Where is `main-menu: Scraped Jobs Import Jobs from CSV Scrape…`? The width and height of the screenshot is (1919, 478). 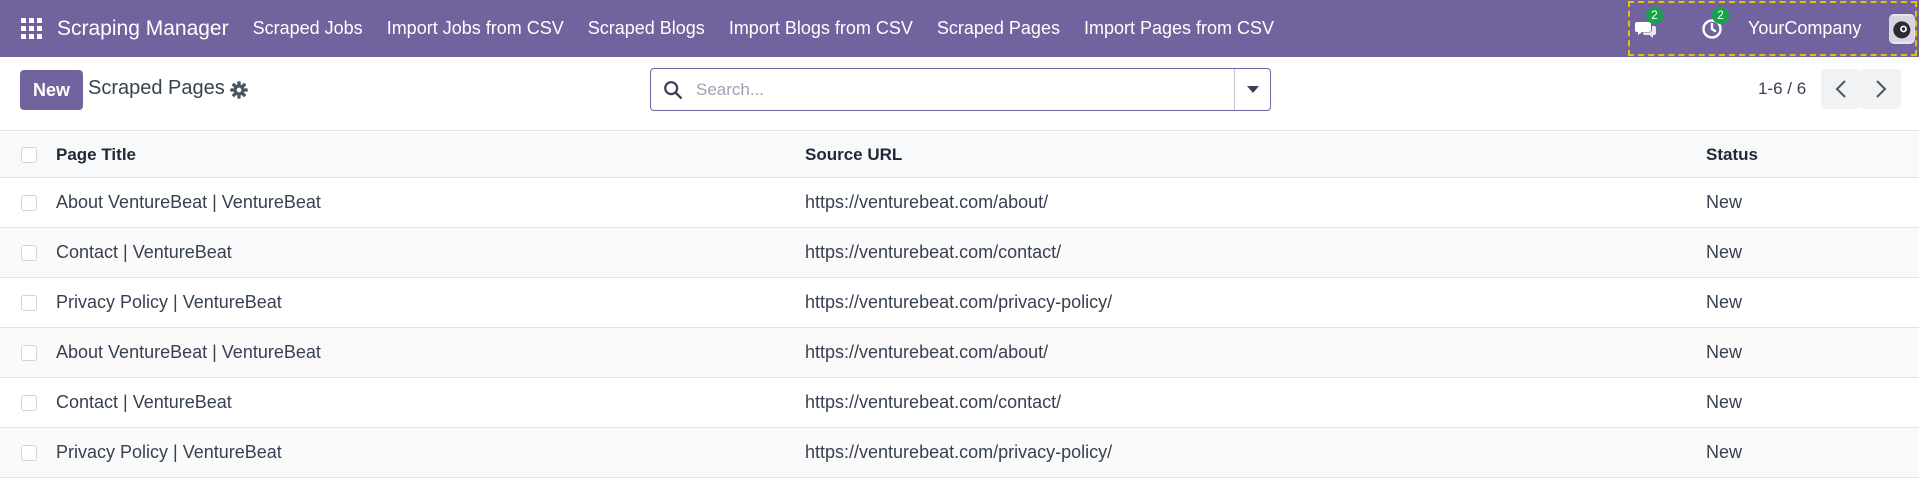 main-menu: Scraped Jobs Import Jobs from CSV Scrape… is located at coordinates (763, 28).